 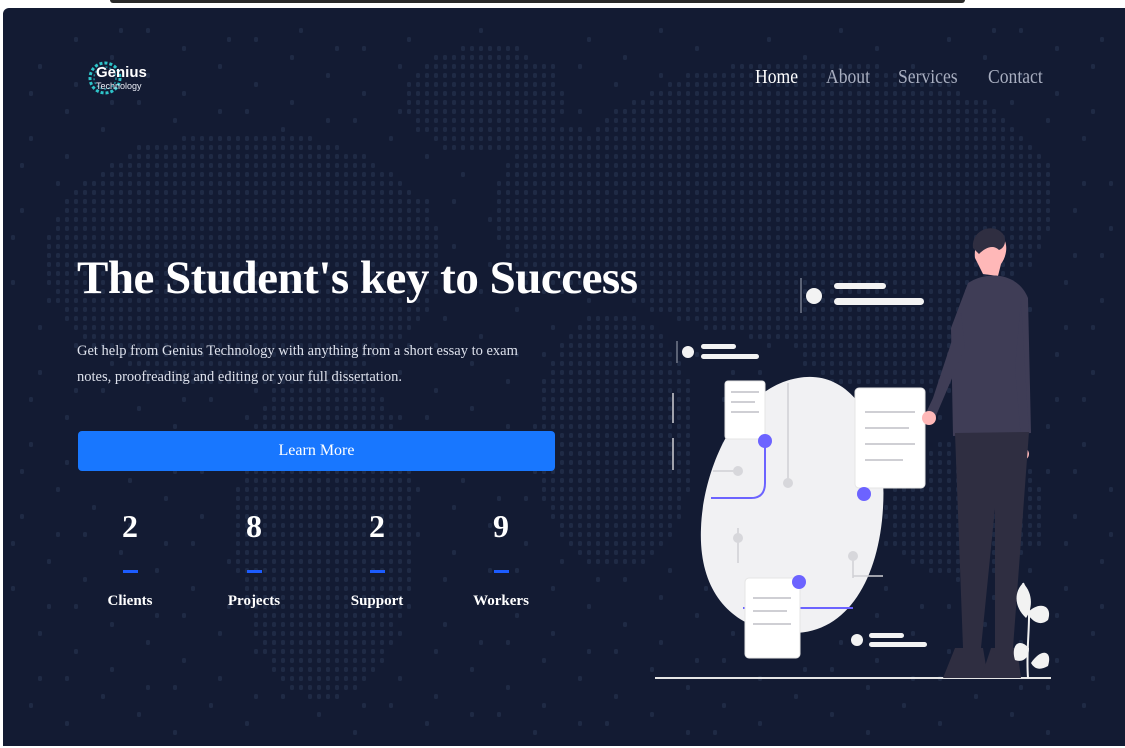 I want to click on stat-support: 2 Support, so click(x=377, y=559).